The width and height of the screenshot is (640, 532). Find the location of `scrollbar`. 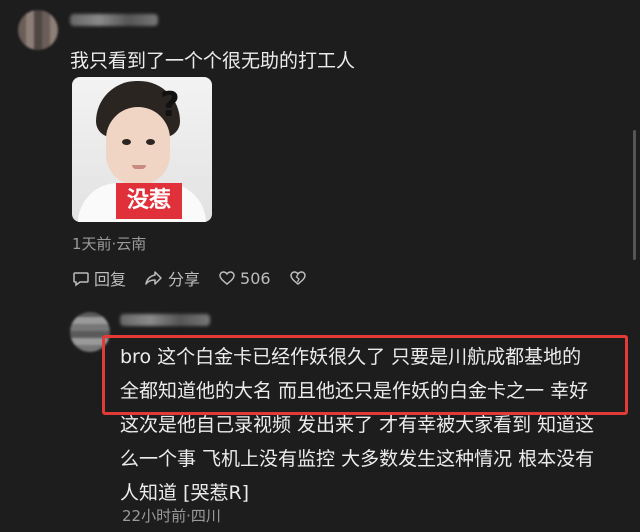

scrollbar is located at coordinates (634, 195).